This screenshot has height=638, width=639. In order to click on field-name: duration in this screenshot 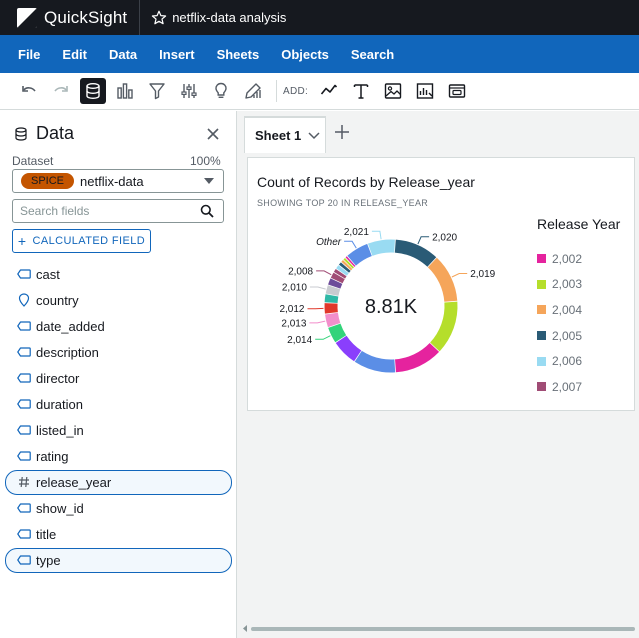, I will do `click(59, 404)`.